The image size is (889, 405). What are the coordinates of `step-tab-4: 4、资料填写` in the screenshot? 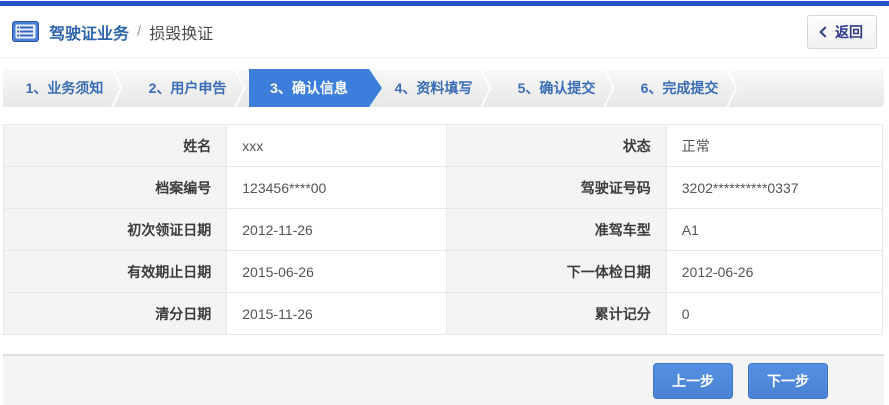 It's located at (433, 88).